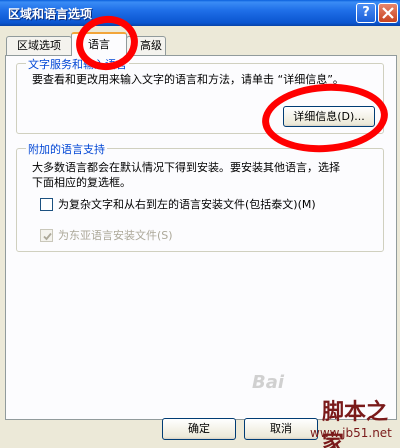 The image size is (400, 448). Describe the element at coordinates (187, 204) in the screenshot. I see `complex-script-label: 为复杂文字和从右到左的语言安装文件(包括泰文)(M)` at that location.